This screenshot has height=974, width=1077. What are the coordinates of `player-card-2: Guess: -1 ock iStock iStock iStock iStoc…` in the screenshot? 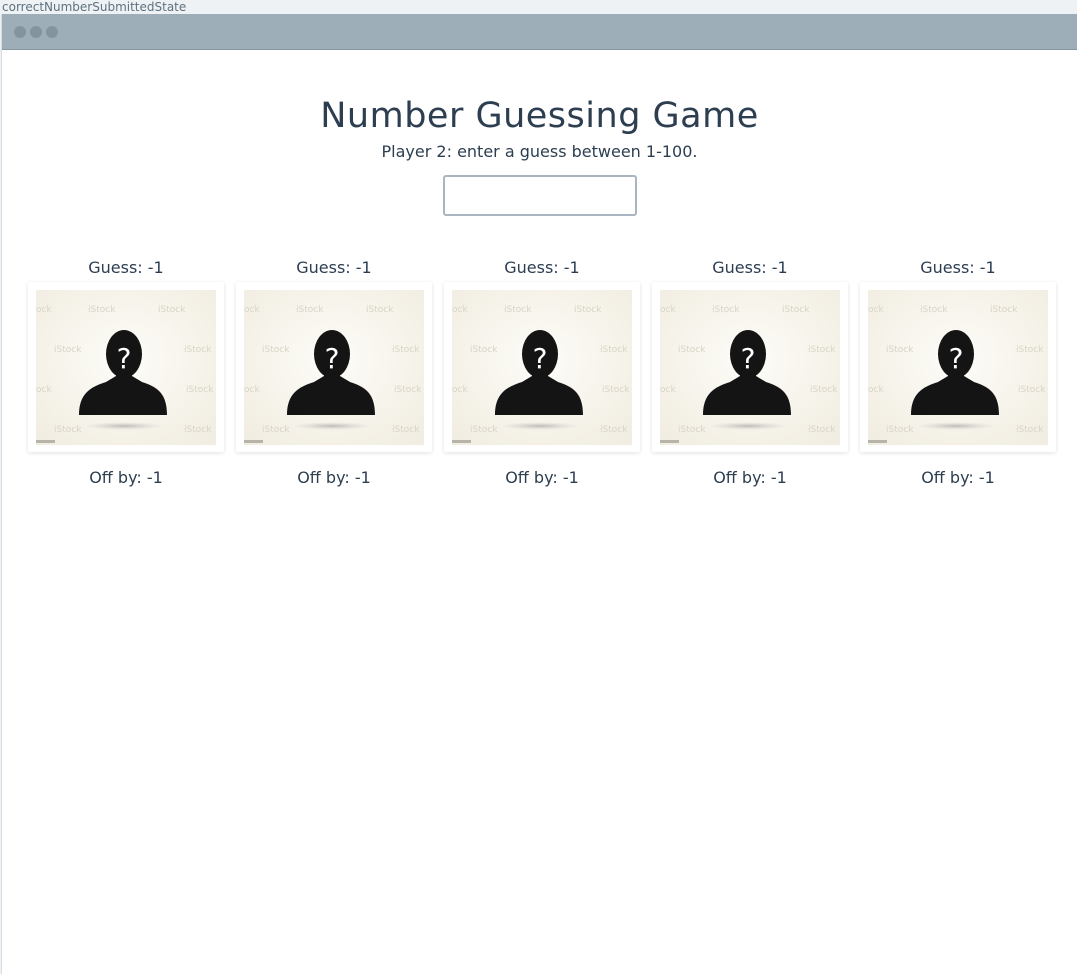 It's located at (334, 373).